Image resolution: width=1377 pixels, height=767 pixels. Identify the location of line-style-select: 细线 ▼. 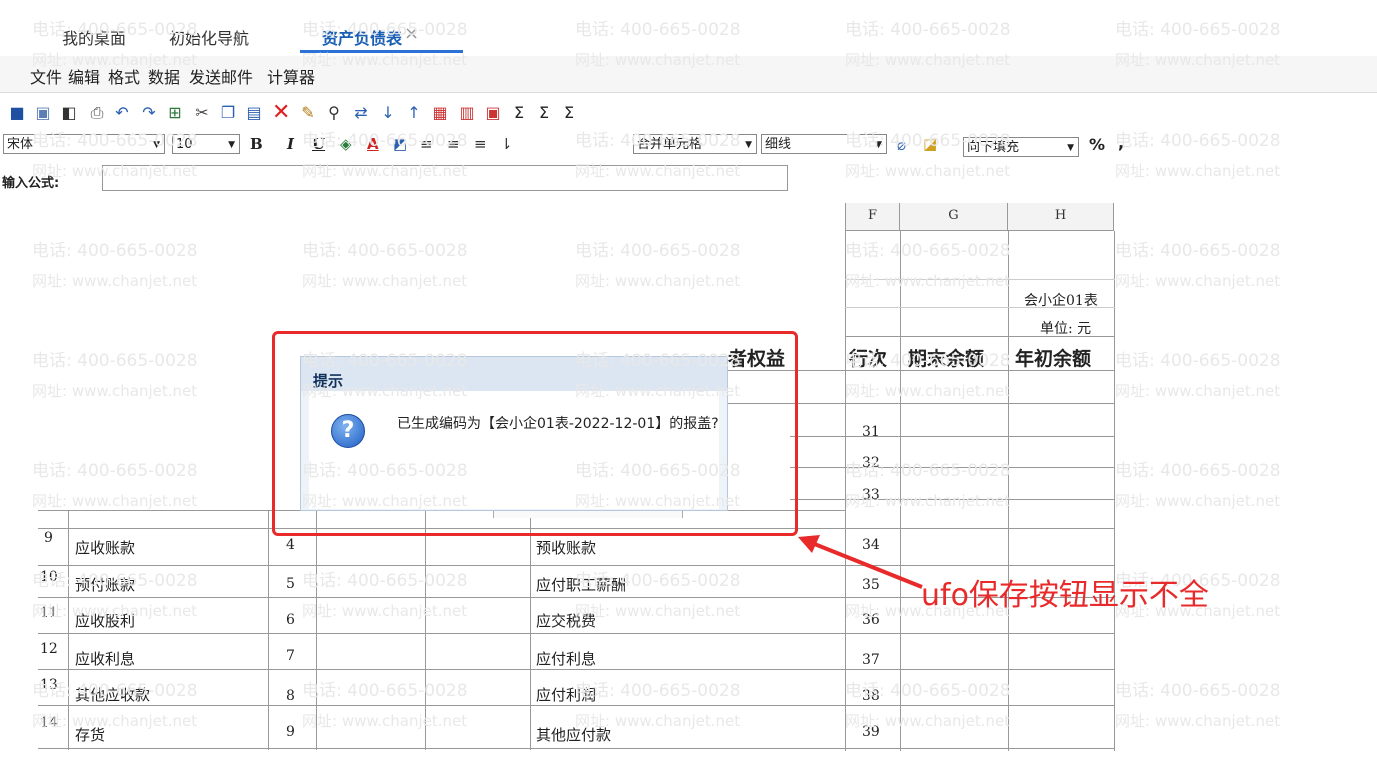
(824, 144).